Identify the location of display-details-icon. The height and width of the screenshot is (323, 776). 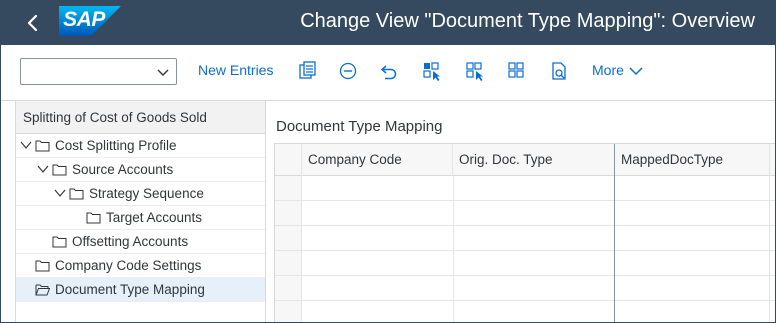
(559, 71).